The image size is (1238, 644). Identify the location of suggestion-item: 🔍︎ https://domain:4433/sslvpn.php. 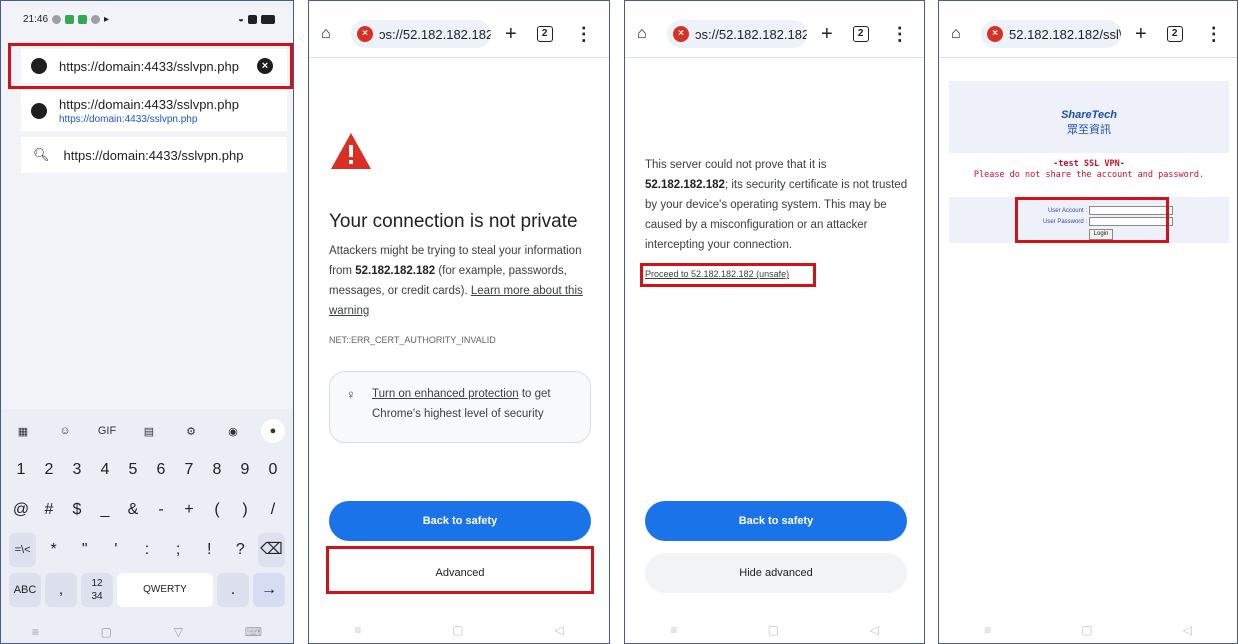
(154, 155).